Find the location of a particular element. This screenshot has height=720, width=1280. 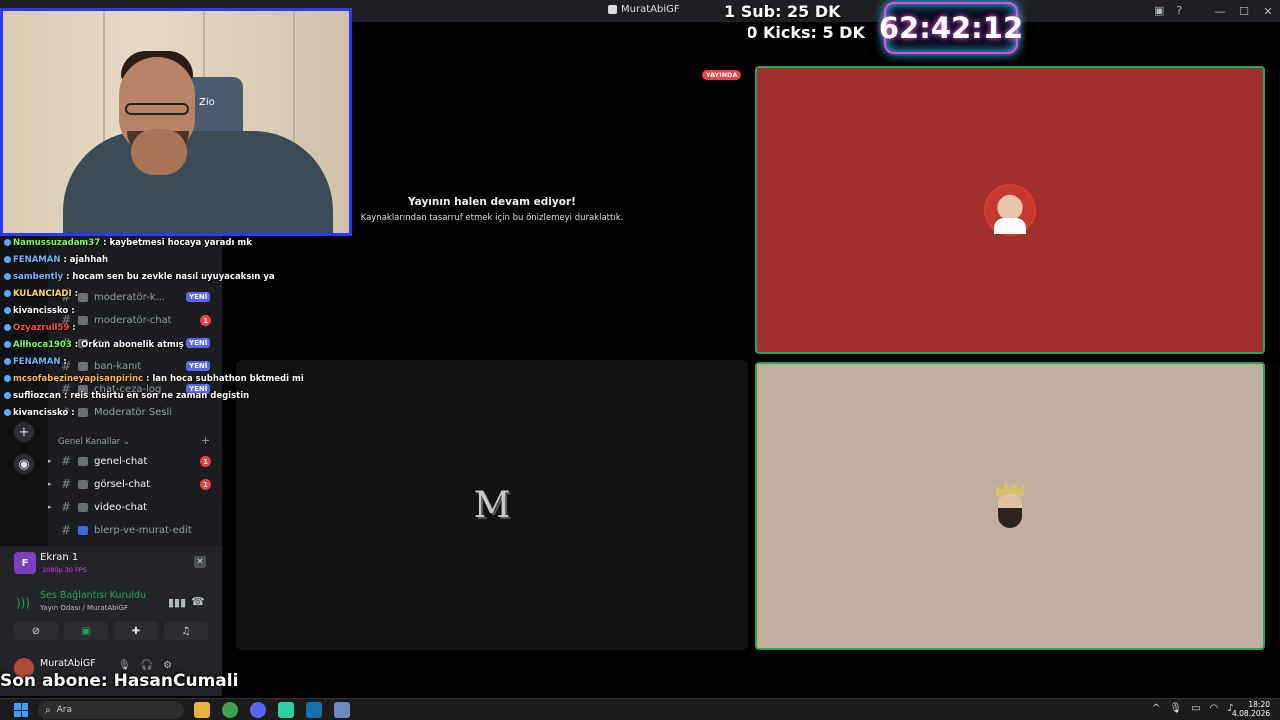

clock-time: 18:20 is located at coordinates (1259, 704).